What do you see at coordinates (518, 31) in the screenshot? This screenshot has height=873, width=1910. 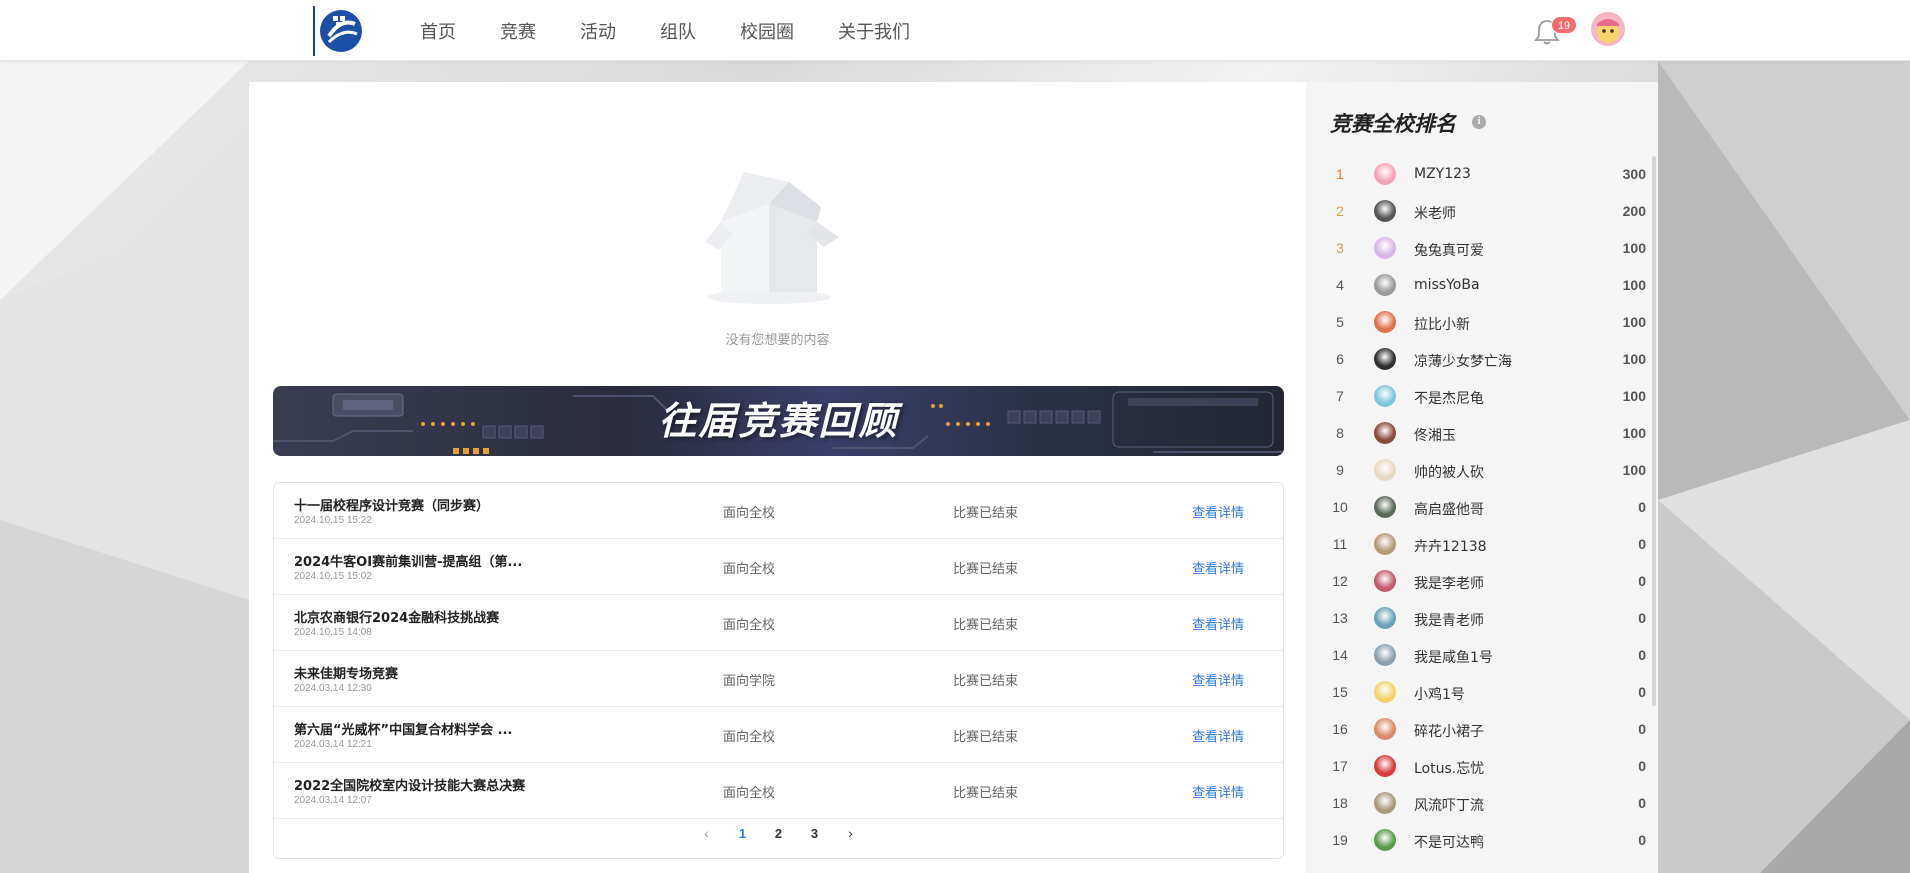 I see `nav-competition: 竞赛` at bounding box center [518, 31].